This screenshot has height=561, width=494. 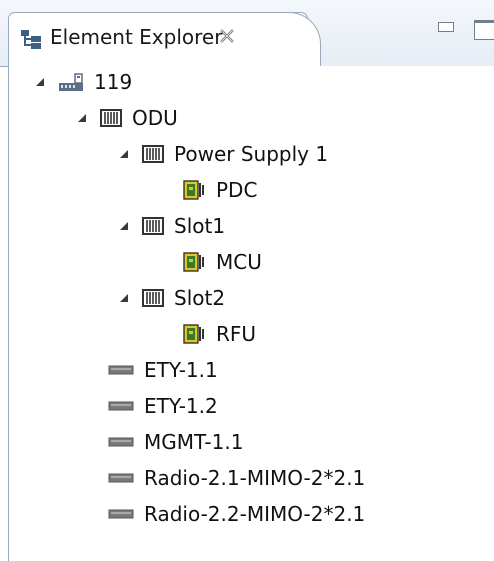 I want to click on minimize-button, so click(x=446, y=27).